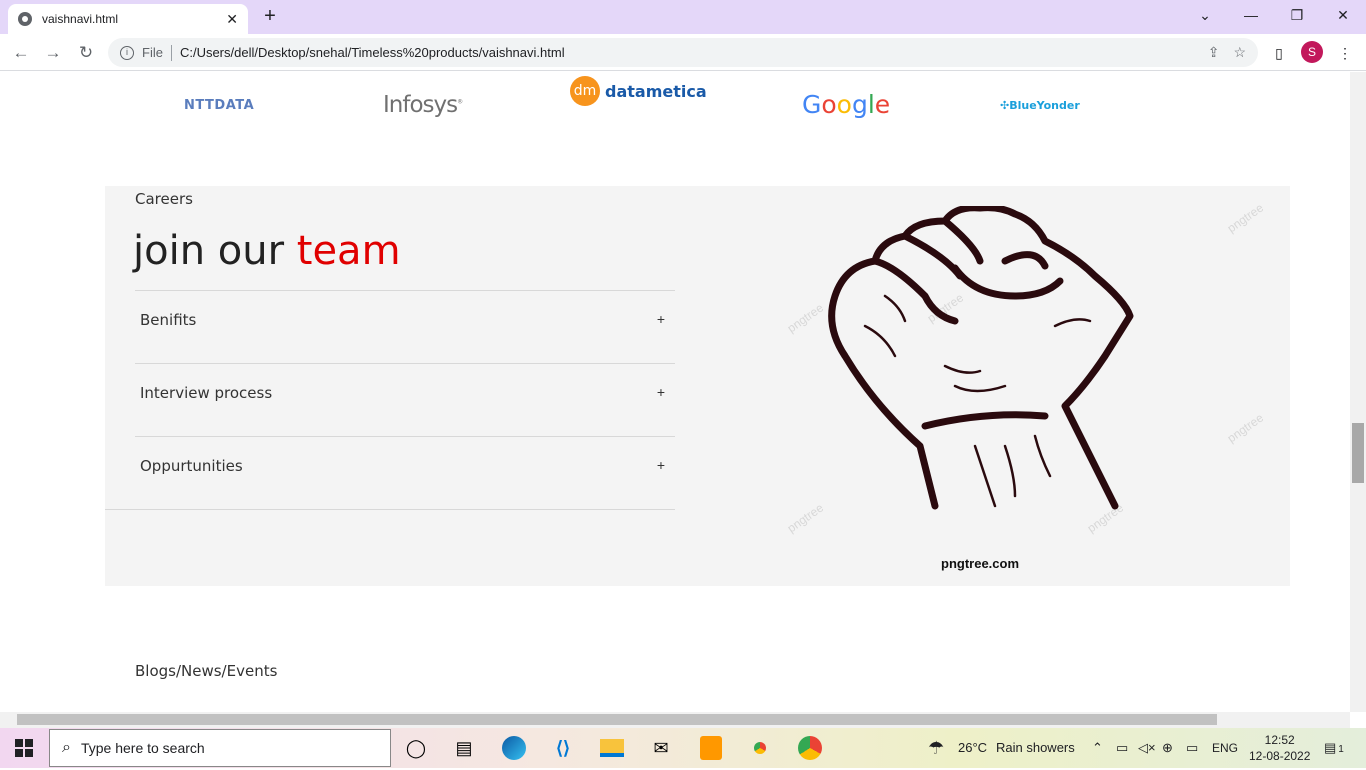  I want to click on weather-text: Rain showers, so click(1035, 748).